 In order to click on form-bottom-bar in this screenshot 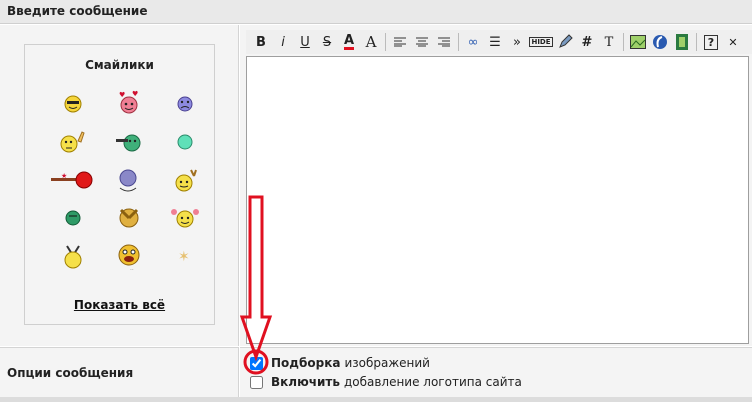, I will do `click(376, 399)`.